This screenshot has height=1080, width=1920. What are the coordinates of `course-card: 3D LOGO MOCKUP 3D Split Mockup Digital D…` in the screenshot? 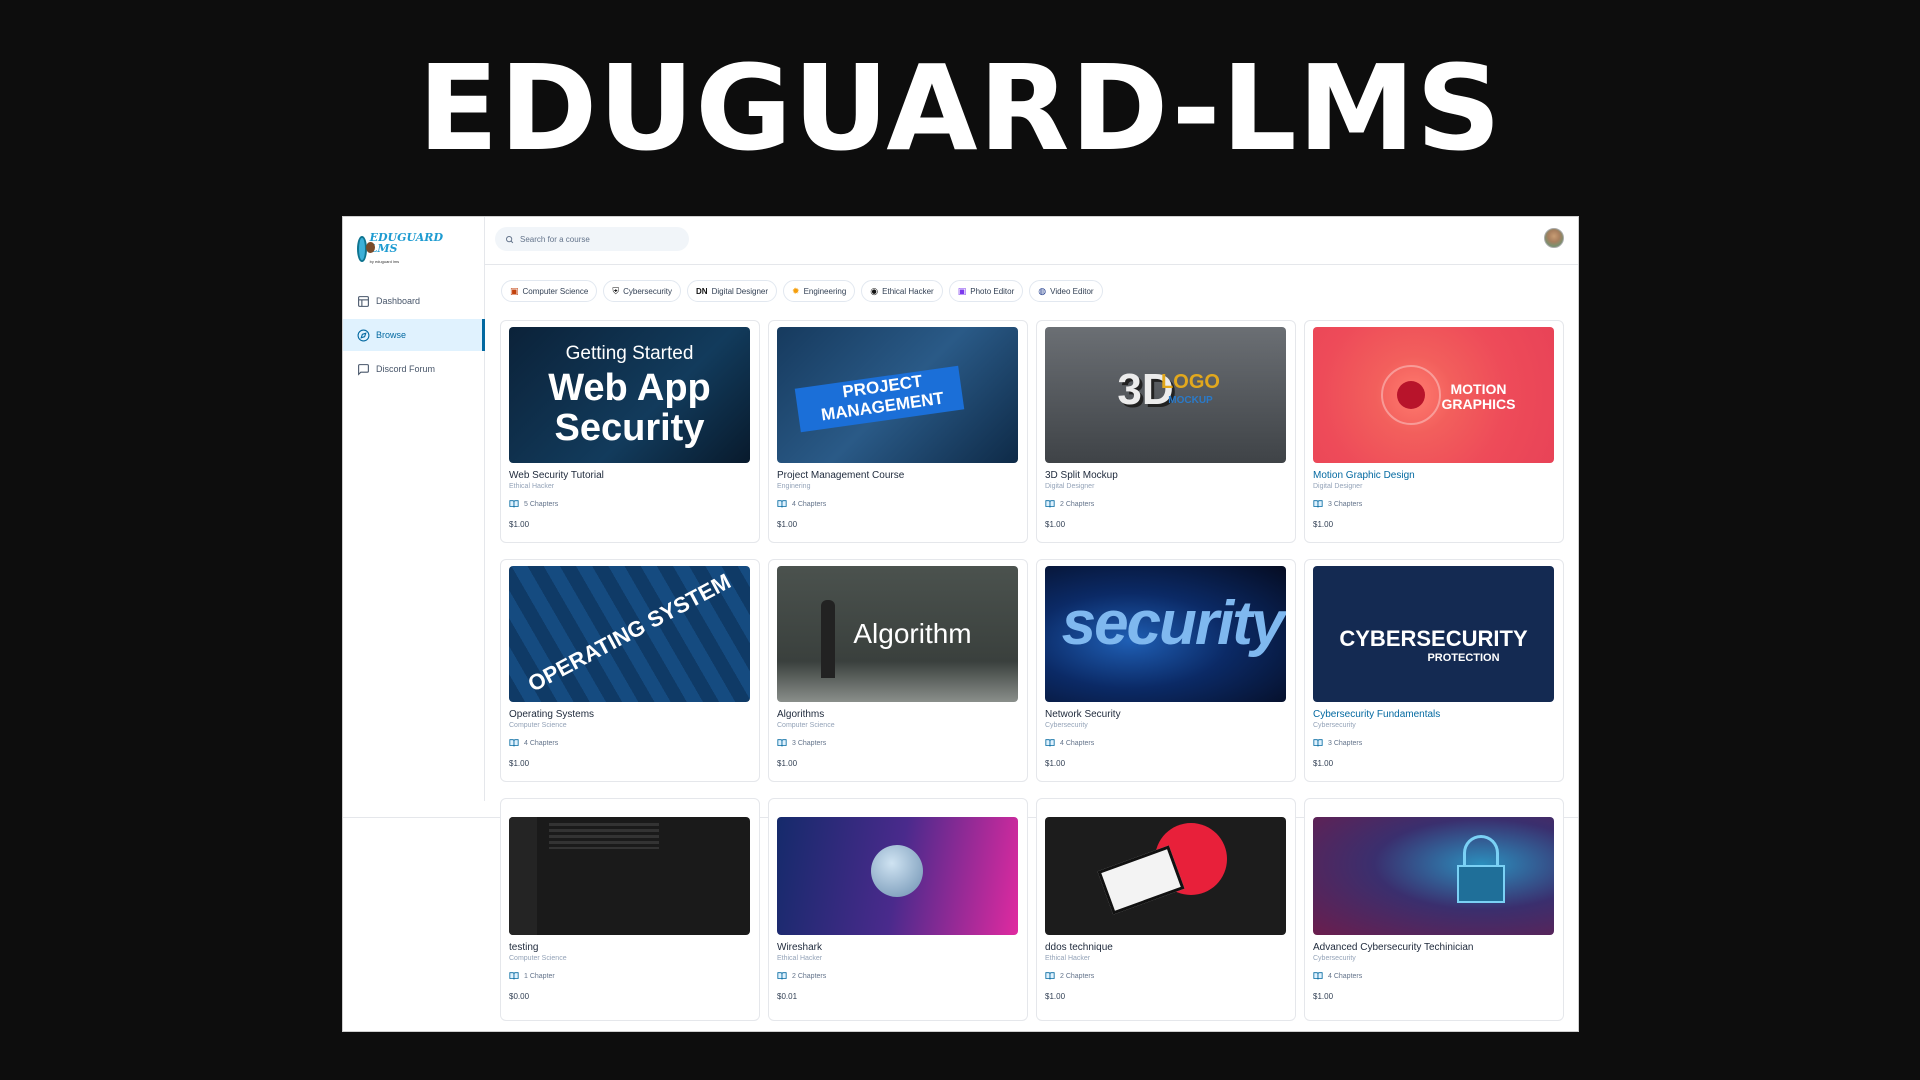 It's located at (1166, 431).